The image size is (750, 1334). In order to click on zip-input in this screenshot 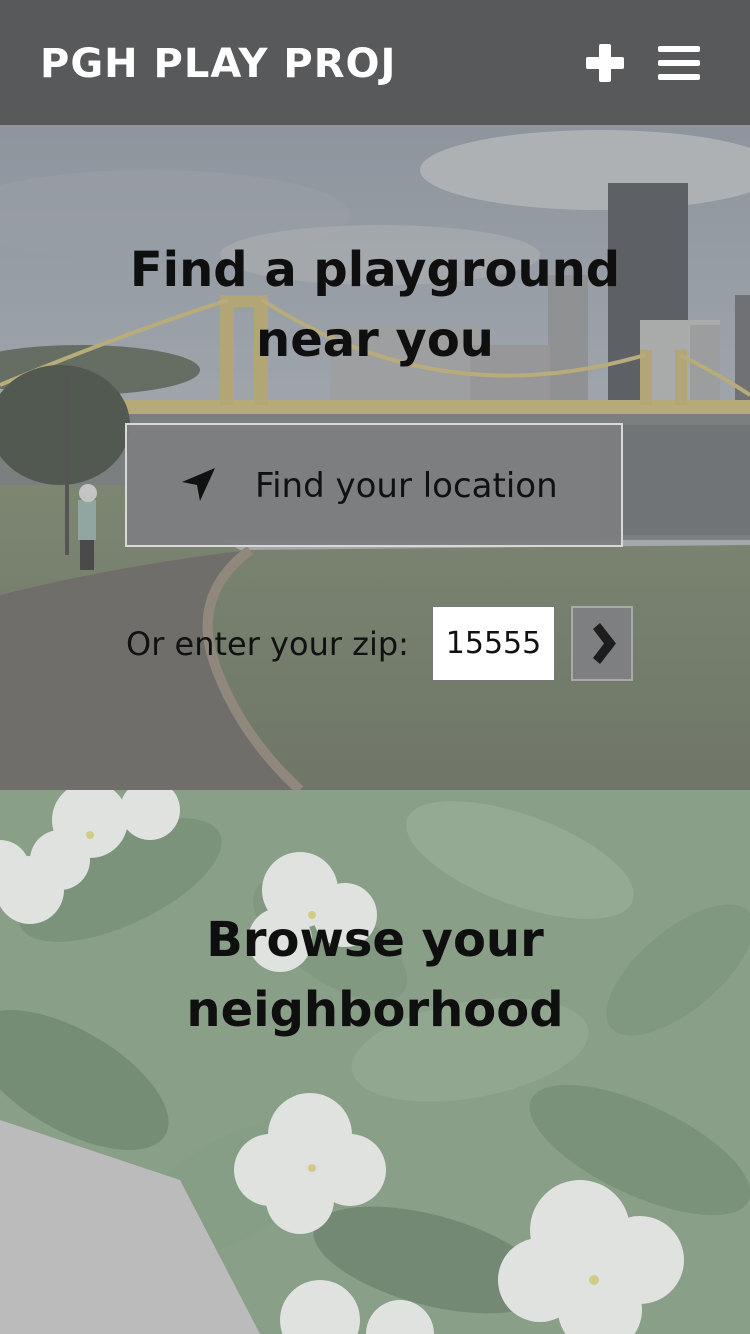, I will do `click(493, 643)`.